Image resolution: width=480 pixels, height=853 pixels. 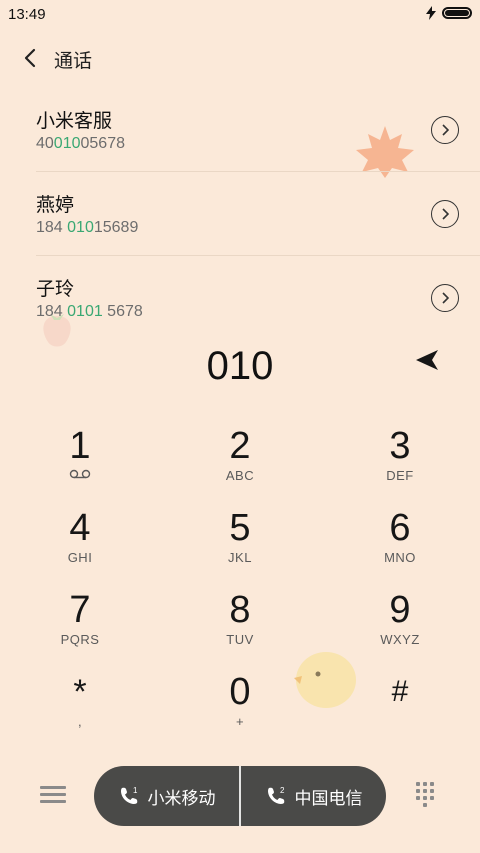 I want to click on key-letters: TUV, so click(x=240, y=639).